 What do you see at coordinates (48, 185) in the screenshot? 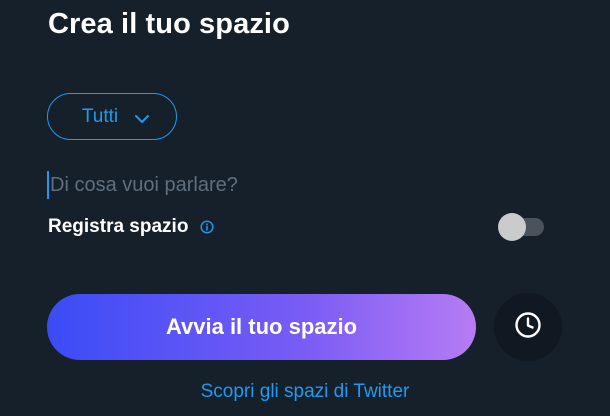
I see `text-cursor` at bounding box center [48, 185].